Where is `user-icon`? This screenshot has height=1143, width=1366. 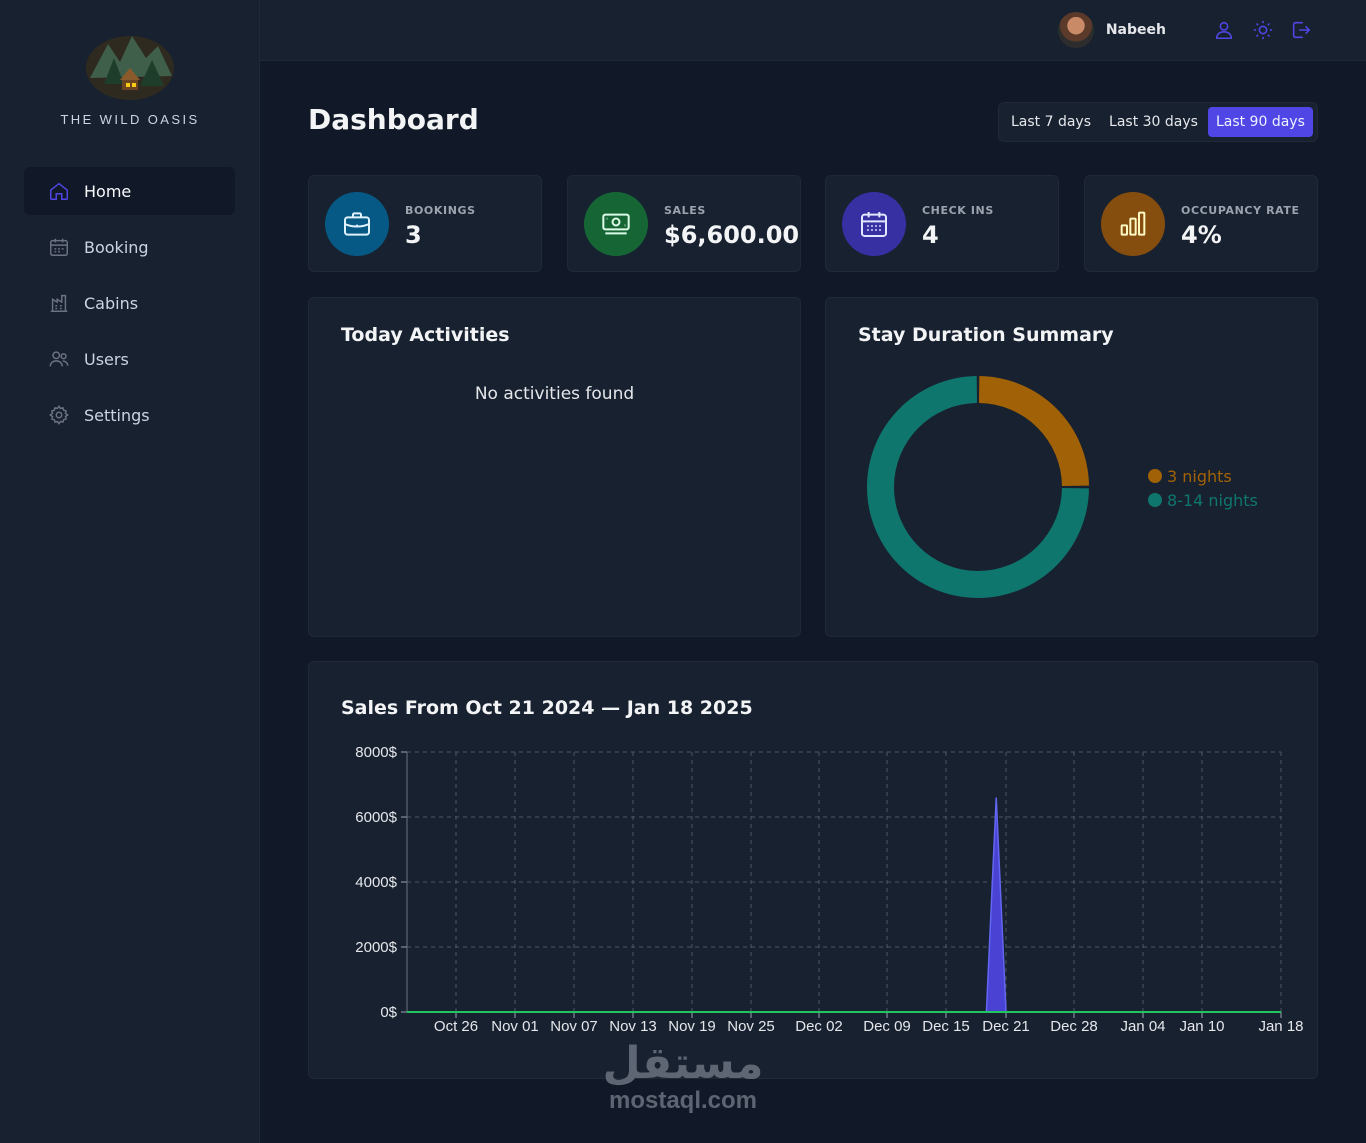 user-icon is located at coordinates (1224, 30).